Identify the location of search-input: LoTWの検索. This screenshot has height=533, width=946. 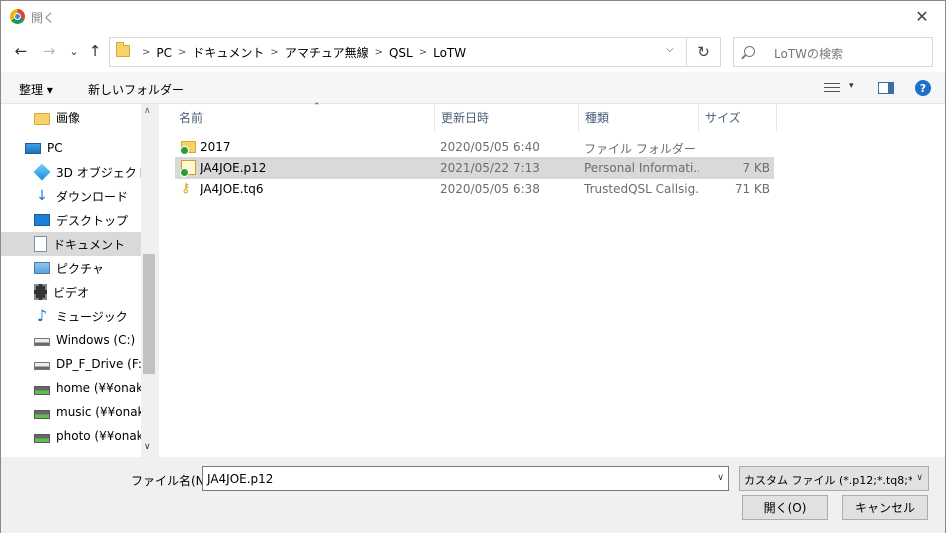
(833, 52).